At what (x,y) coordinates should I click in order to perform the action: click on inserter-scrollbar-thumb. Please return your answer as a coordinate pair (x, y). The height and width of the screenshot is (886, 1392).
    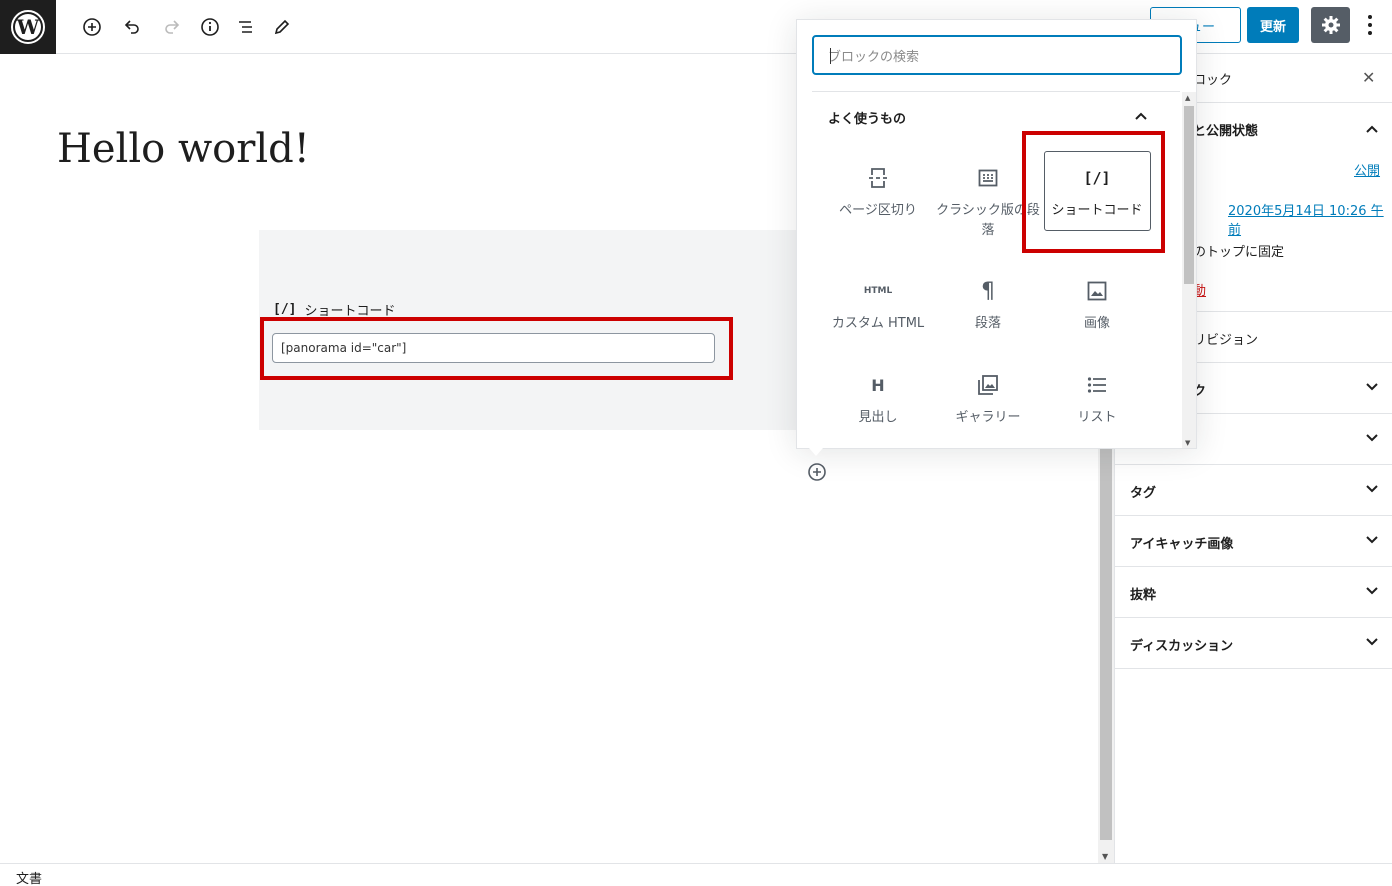
    Looking at the image, I should click on (1189, 195).